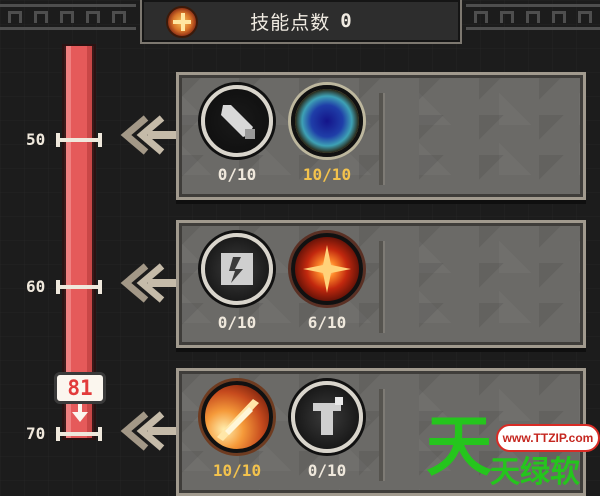  Describe the element at coordinates (459, 446) in the screenshot. I see `watermark-big-char: 天` at that location.